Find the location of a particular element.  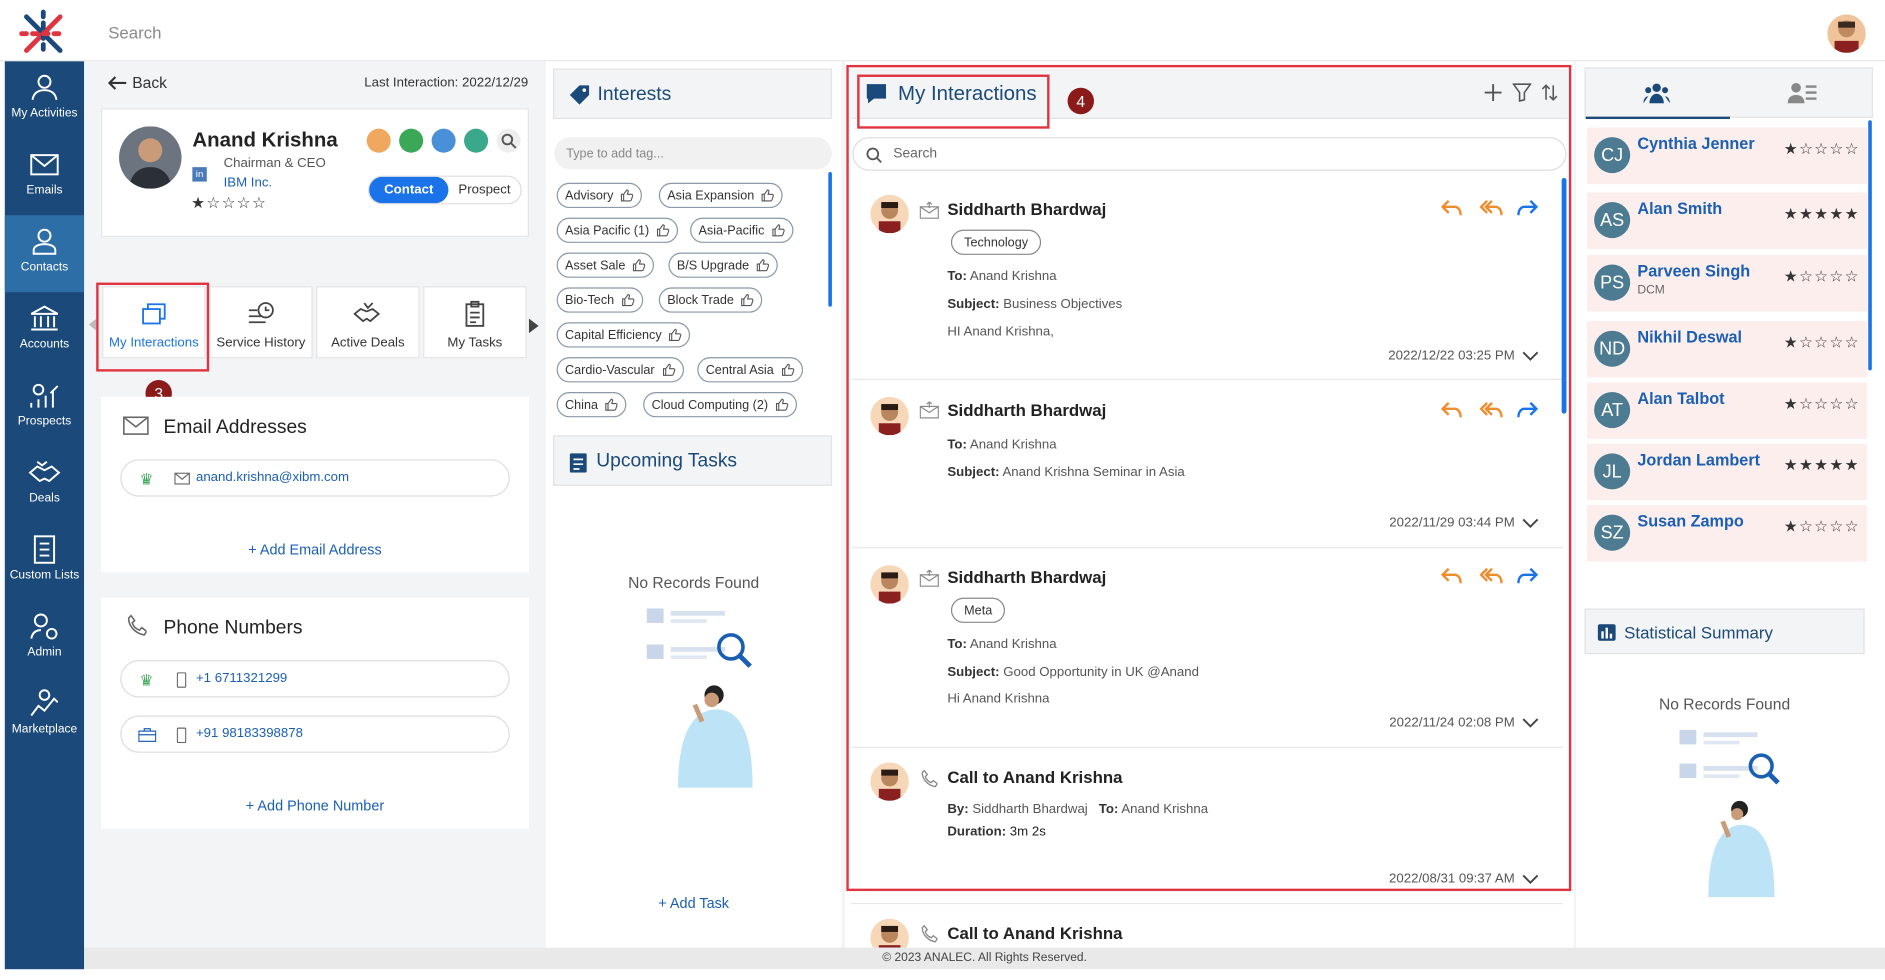

call-action-icon is located at coordinates (411, 140).